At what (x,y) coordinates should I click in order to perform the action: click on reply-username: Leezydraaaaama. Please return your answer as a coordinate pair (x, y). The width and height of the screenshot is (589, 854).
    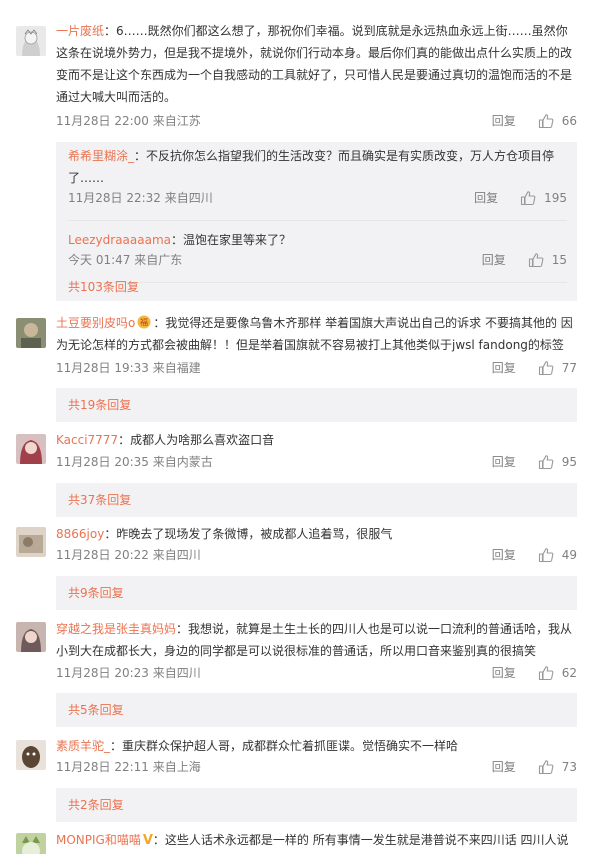
    Looking at the image, I should click on (119, 240).